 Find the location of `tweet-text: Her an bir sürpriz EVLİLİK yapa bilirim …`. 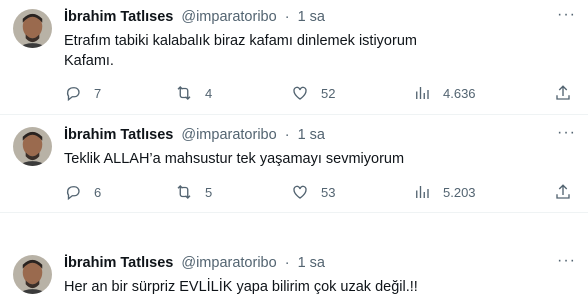

tweet-text: Her an bir sürpriz EVLİLİK yapa bilirim … is located at coordinates (241, 287).